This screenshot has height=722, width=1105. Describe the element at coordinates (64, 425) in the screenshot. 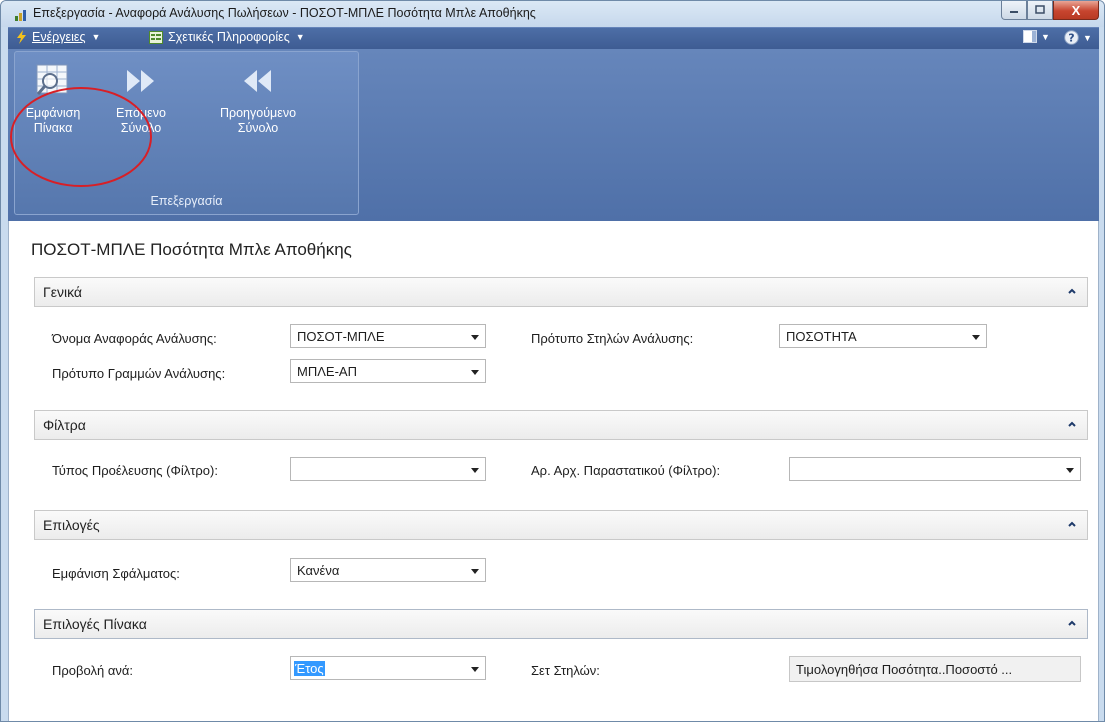

I see `fasttab-filters-title: Φίλτρα` at that location.